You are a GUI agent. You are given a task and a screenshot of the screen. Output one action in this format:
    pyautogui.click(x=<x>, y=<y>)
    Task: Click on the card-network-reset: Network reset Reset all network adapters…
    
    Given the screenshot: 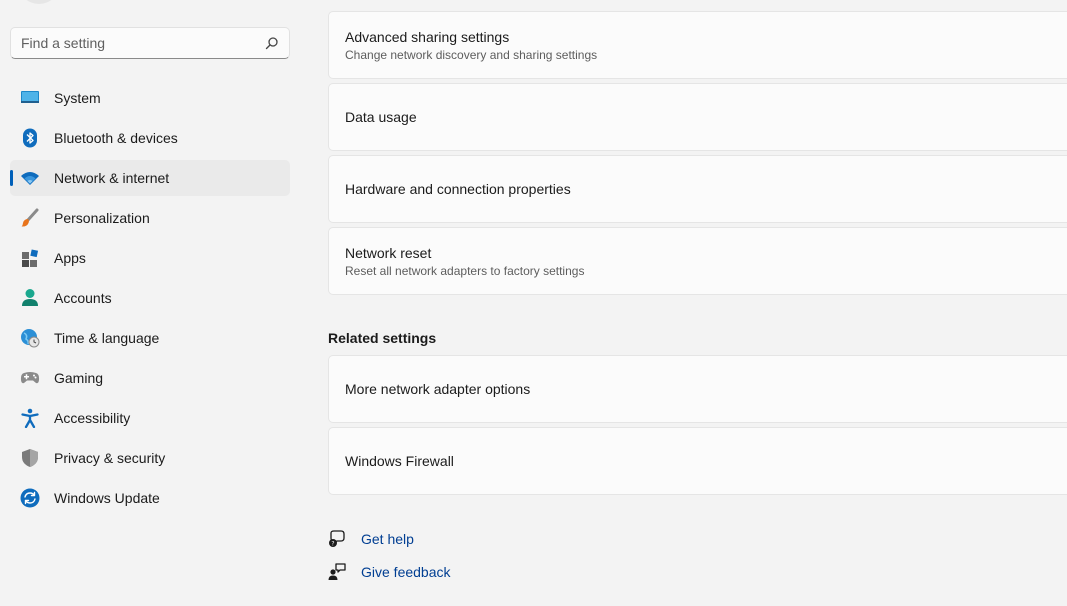 What is the action you would take?
    pyautogui.click(x=697, y=261)
    